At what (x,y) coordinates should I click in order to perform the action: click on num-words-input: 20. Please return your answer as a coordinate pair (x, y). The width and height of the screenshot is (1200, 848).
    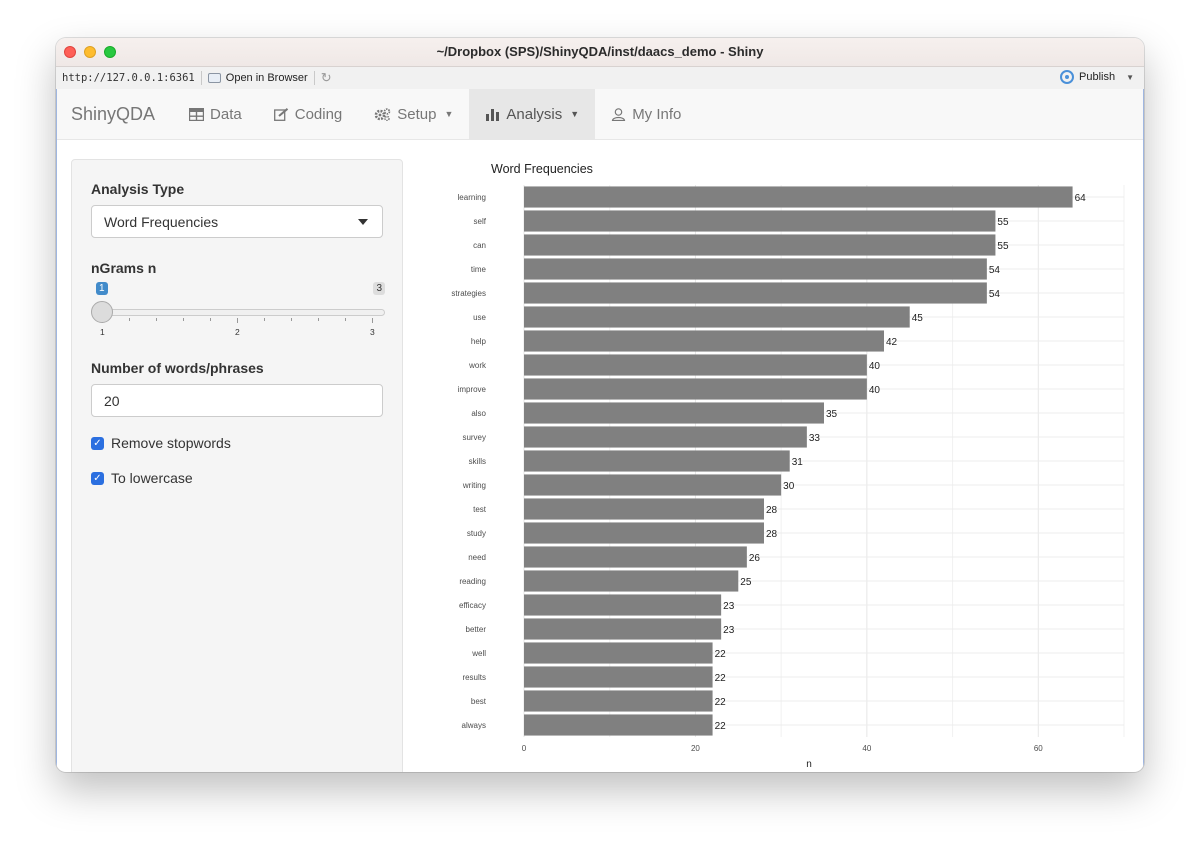
    Looking at the image, I should click on (237, 400).